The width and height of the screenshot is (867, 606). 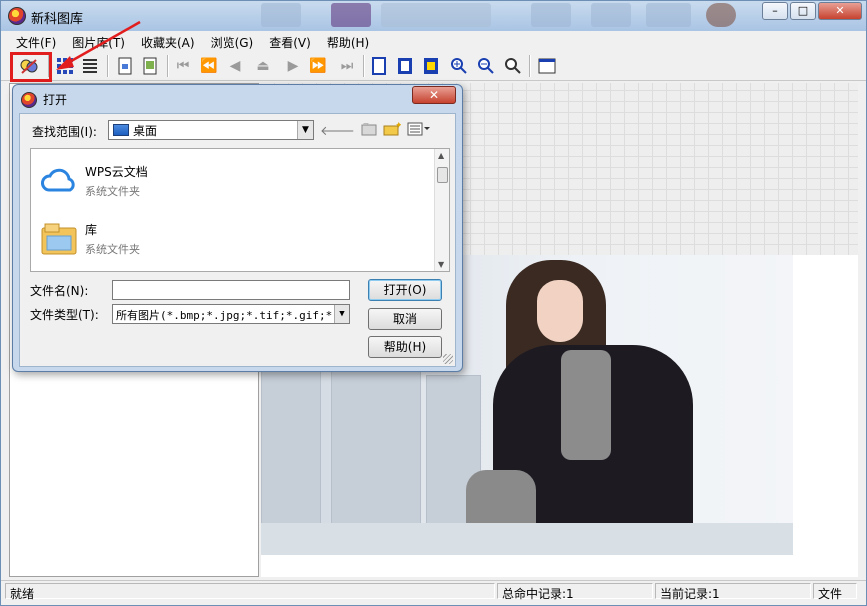 I want to click on screen-icon, so click(x=547, y=66).